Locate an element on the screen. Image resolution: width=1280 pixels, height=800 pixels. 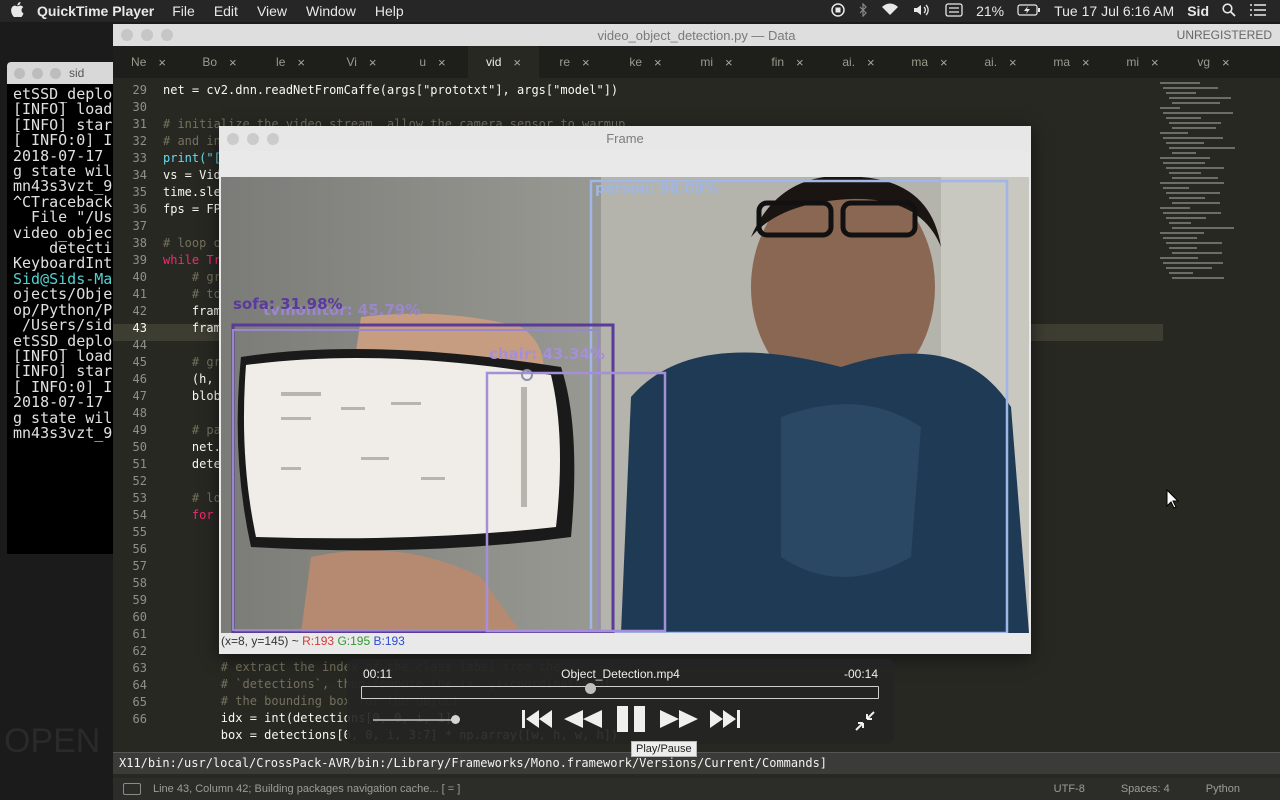
fast-forward-icon is located at coordinates (679, 721).